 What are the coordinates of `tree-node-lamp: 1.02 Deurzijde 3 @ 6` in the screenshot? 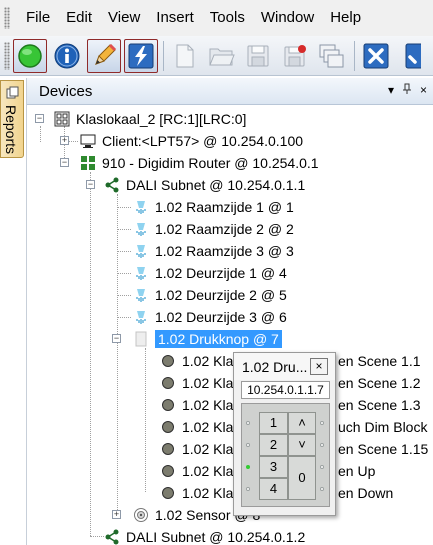 It's located at (210, 317).